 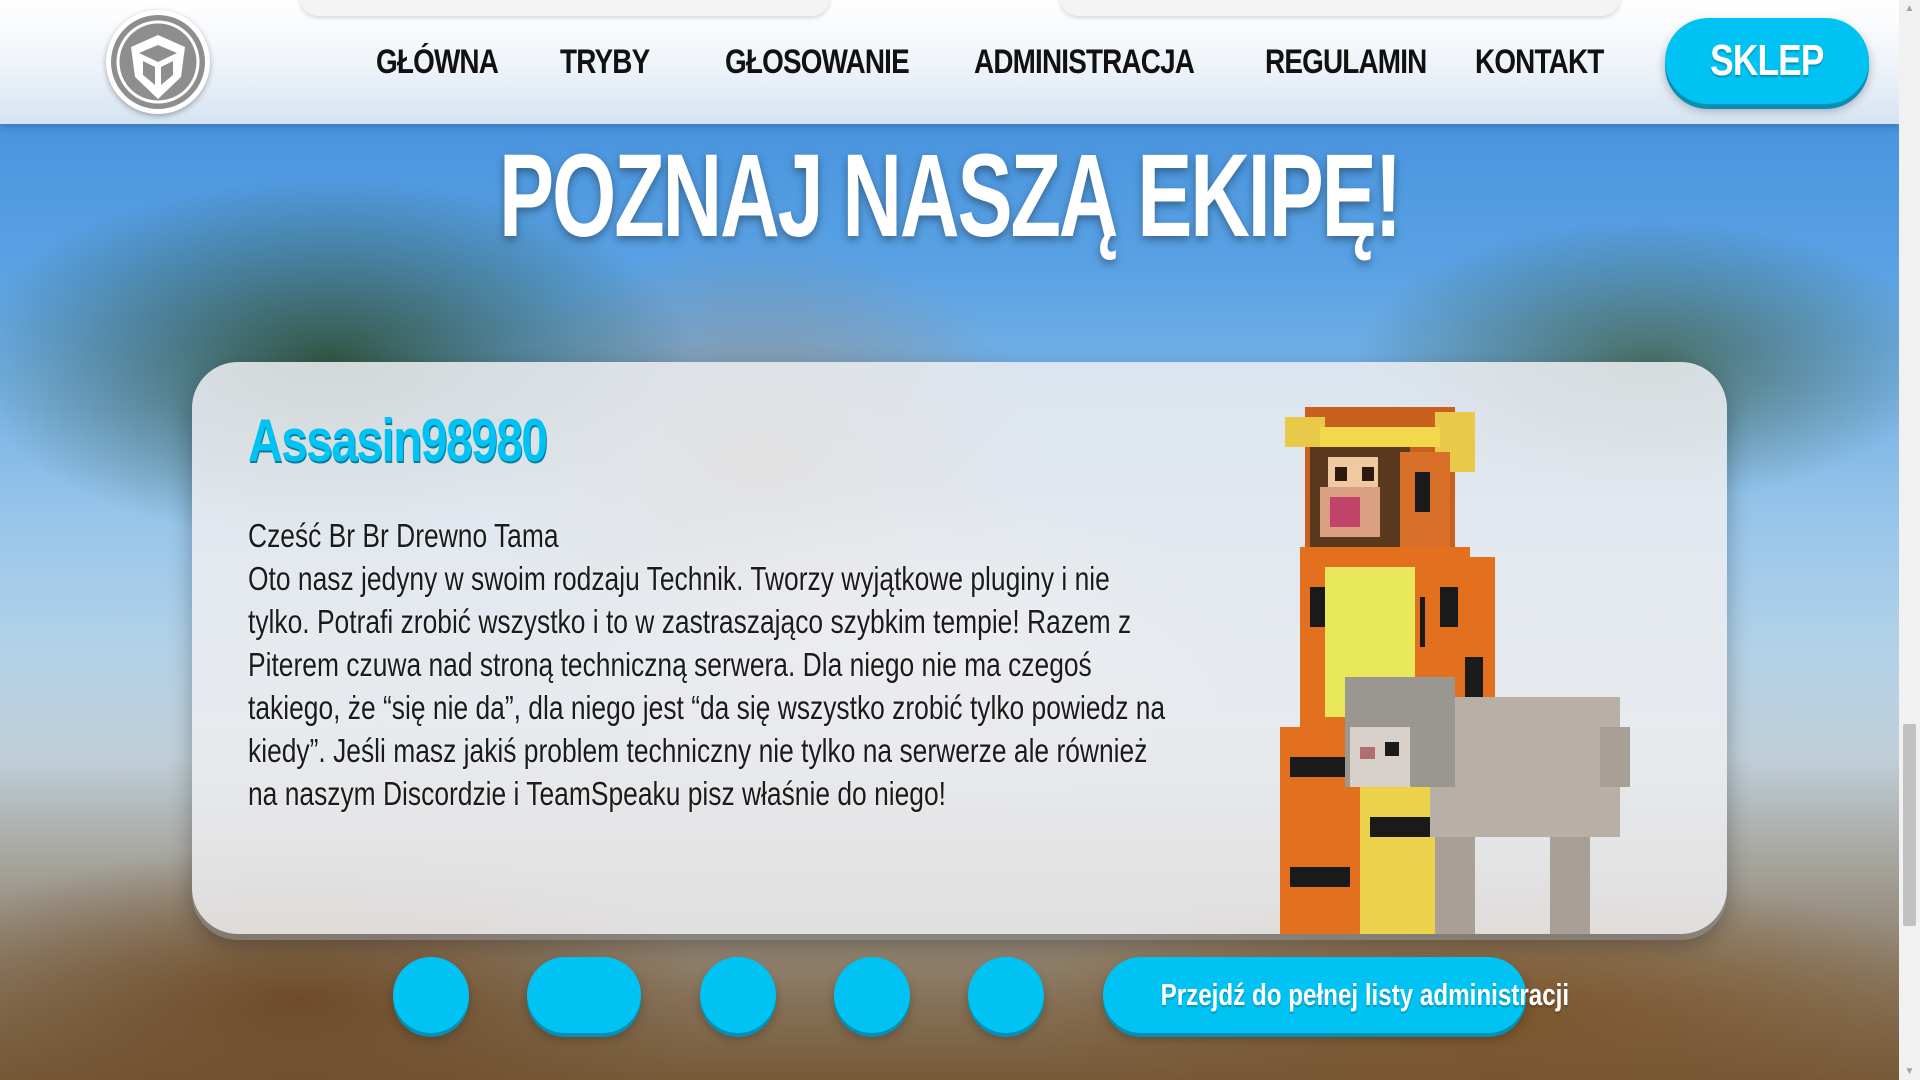 What do you see at coordinates (1365, 994) in the screenshot?
I see `full-admin-list-label: Przejdź do pełnej listy administracji` at bounding box center [1365, 994].